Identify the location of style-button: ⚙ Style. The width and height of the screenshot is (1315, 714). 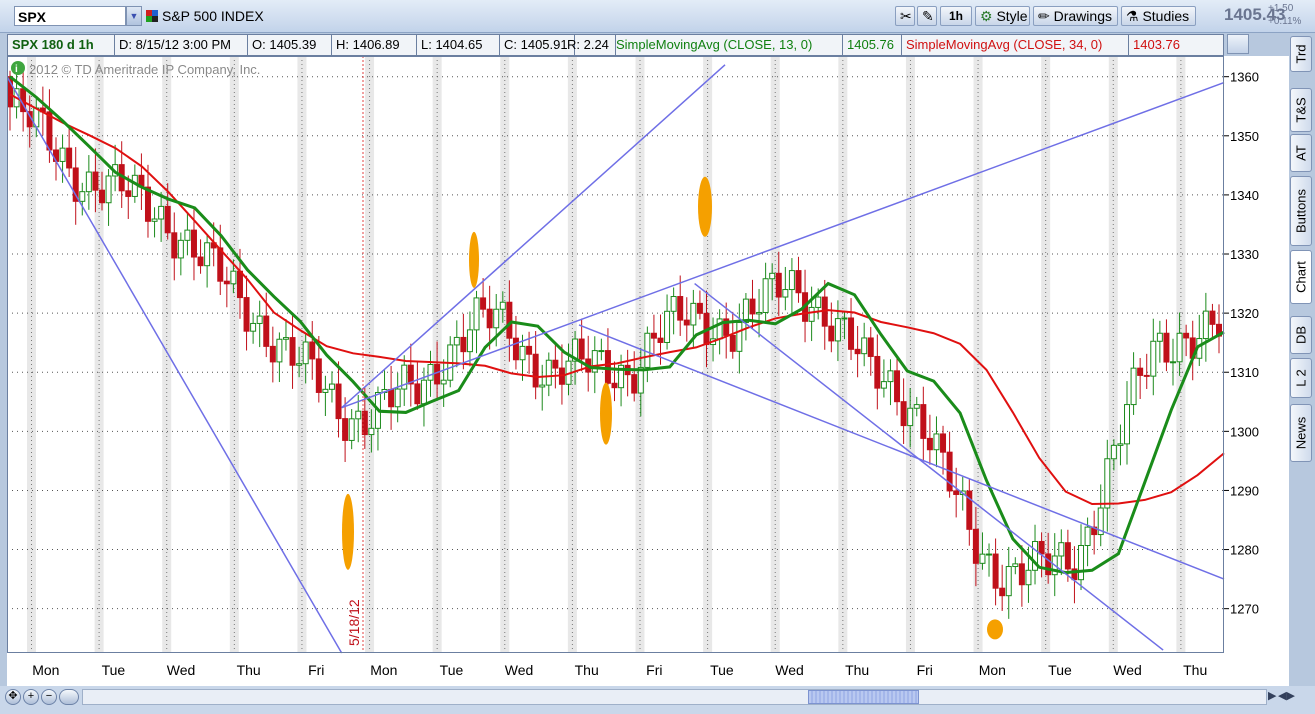
(1002, 16).